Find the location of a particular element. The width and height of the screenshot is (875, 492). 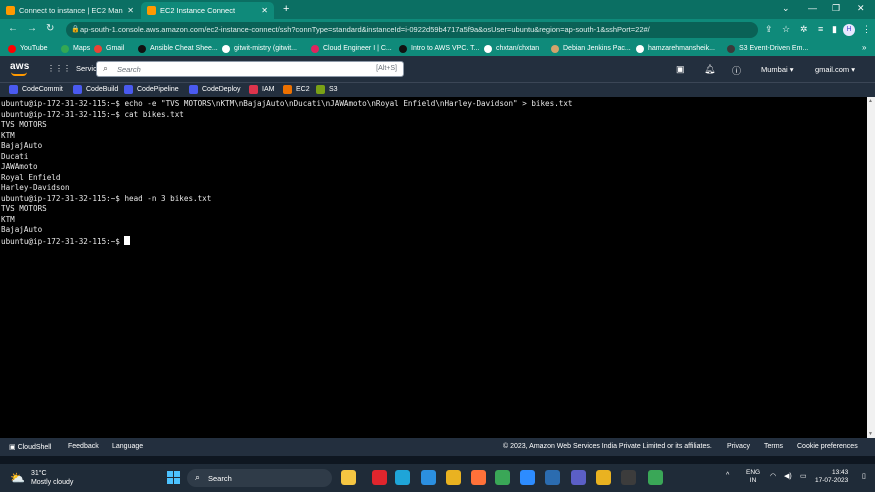

terminal-prompt-line: ubuntu@ip-172-31-32-115:~$ is located at coordinates (434, 241).